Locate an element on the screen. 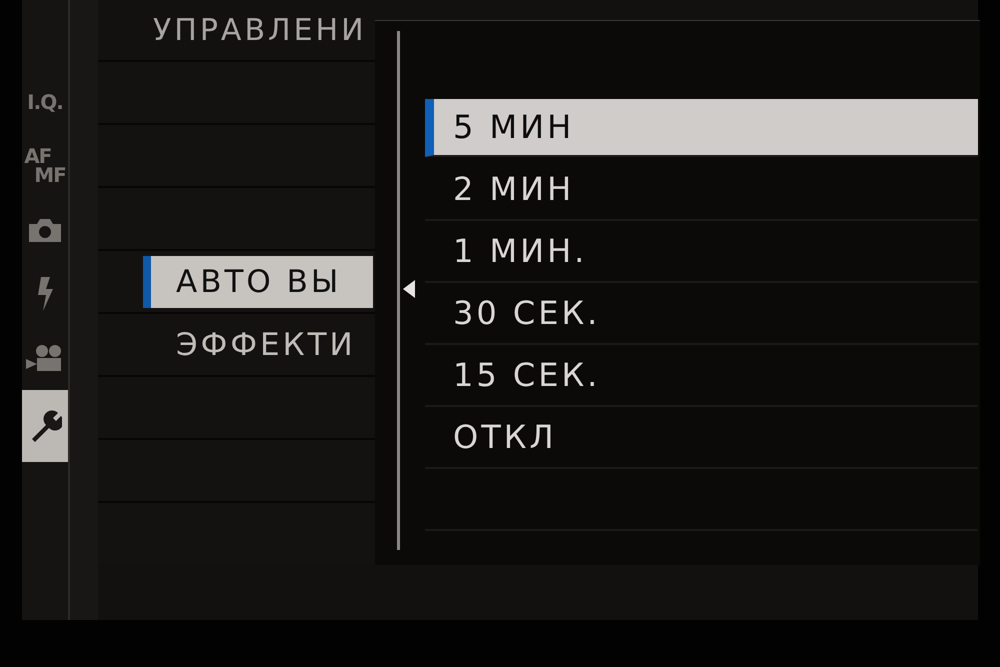  flash-icon is located at coordinates (45, 294).